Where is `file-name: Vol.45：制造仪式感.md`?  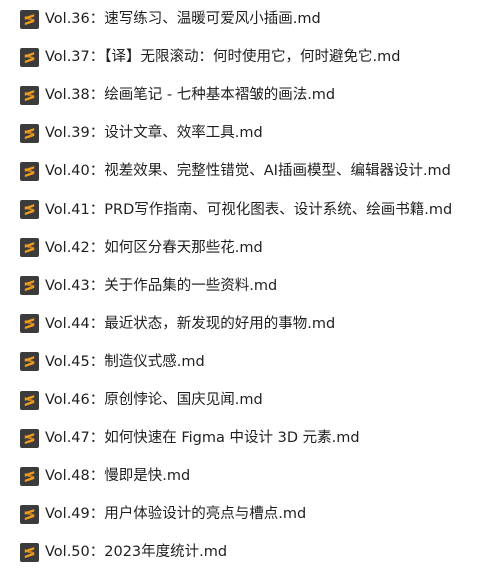 file-name: Vol.45：制造仪式感.md is located at coordinates (125, 361).